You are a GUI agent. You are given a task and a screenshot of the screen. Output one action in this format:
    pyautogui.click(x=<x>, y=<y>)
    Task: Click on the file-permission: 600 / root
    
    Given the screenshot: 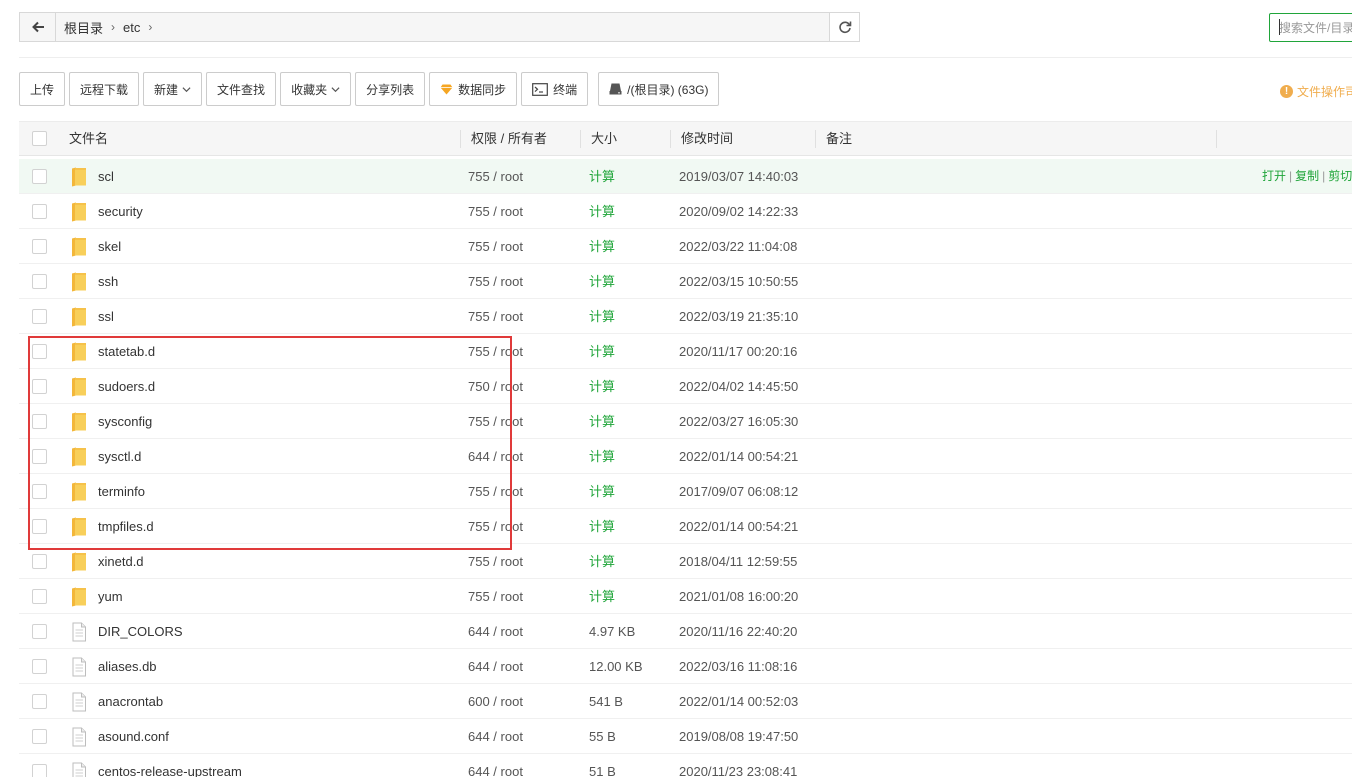 What is the action you would take?
    pyautogui.click(x=495, y=701)
    